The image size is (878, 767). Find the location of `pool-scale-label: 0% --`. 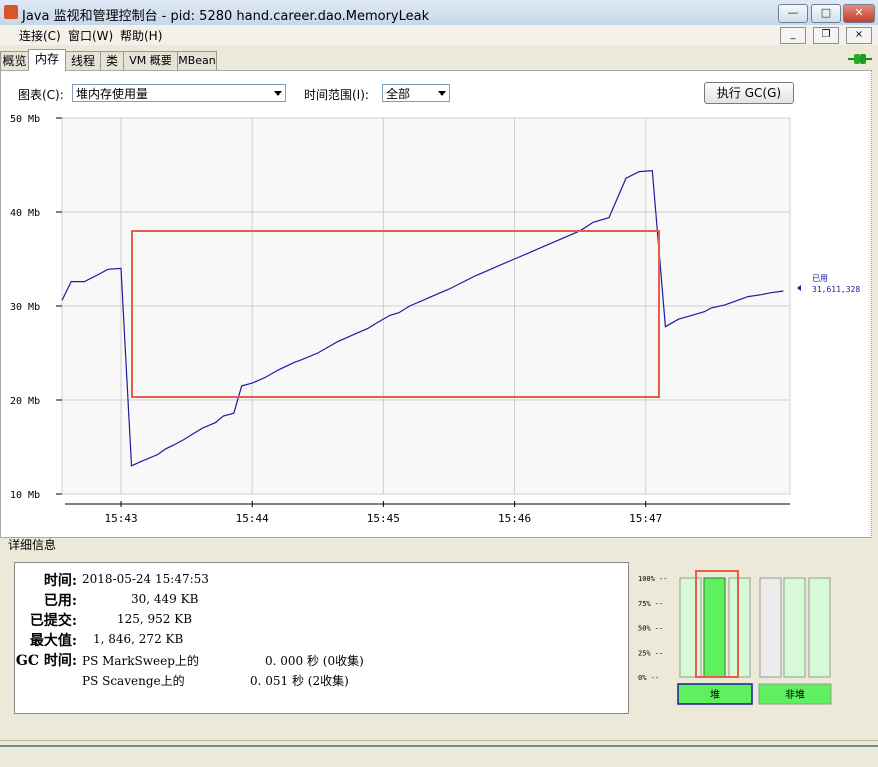

pool-scale-label: 0% -- is located at coordinates (648, 678).